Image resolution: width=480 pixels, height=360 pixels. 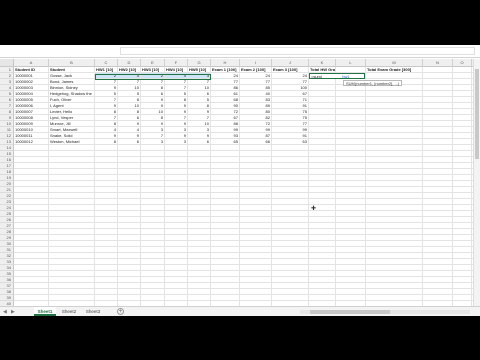 What do you see at coordinates (373, 83) in the screenshot?
I see `function-tooltip: SUM(number1, [number2], ...)` at bounding box center [373, 83].